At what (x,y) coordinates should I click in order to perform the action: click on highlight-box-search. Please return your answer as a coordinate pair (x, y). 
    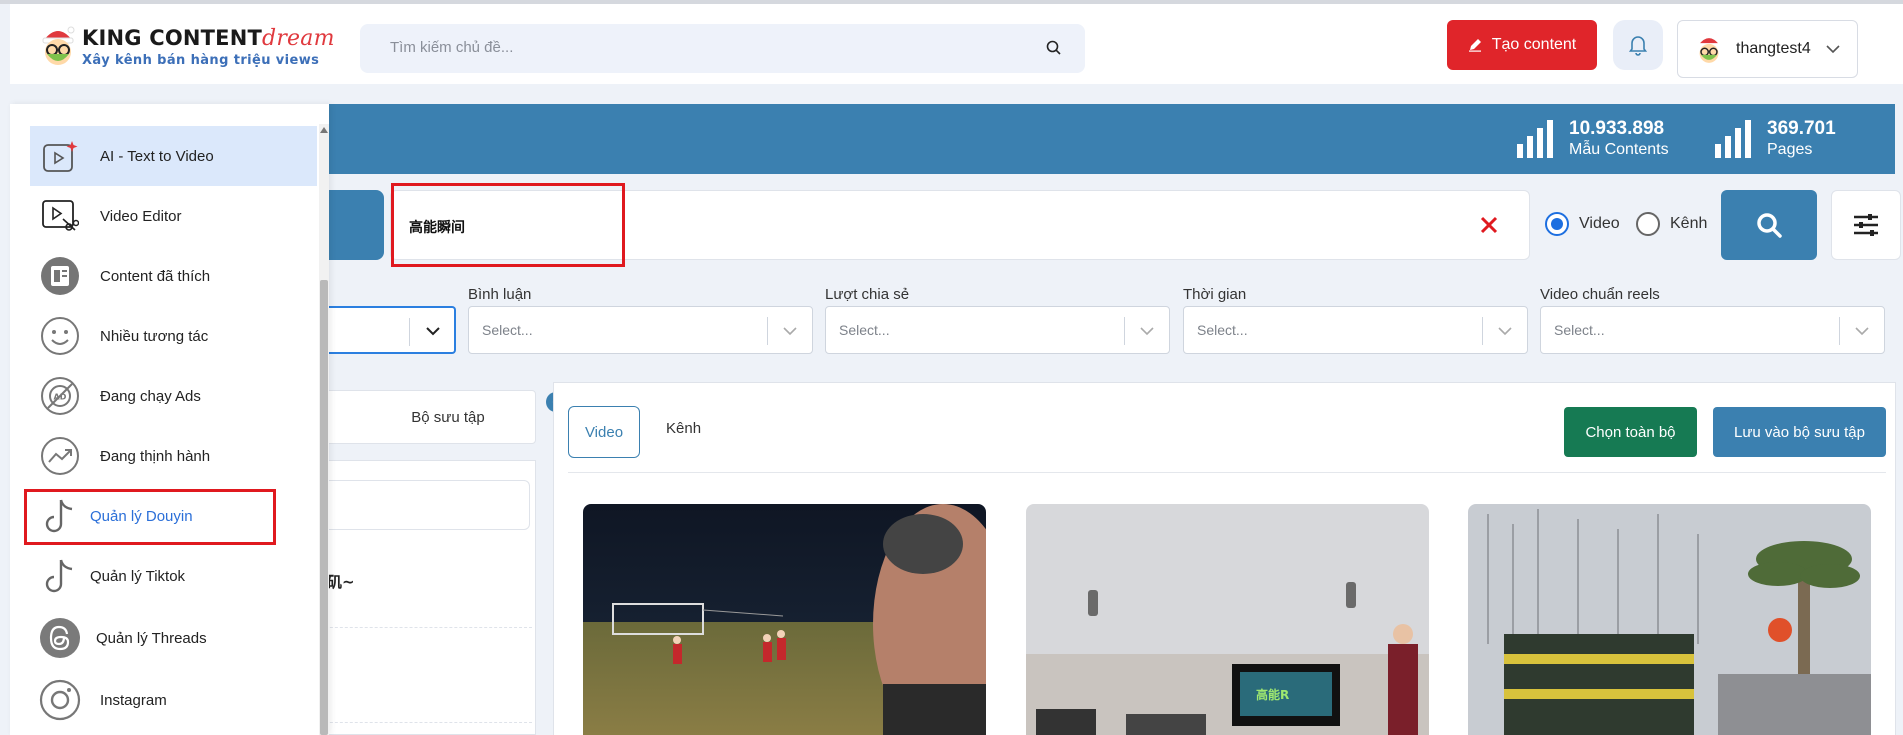
    Looking at the image, I should click on (508, 225).